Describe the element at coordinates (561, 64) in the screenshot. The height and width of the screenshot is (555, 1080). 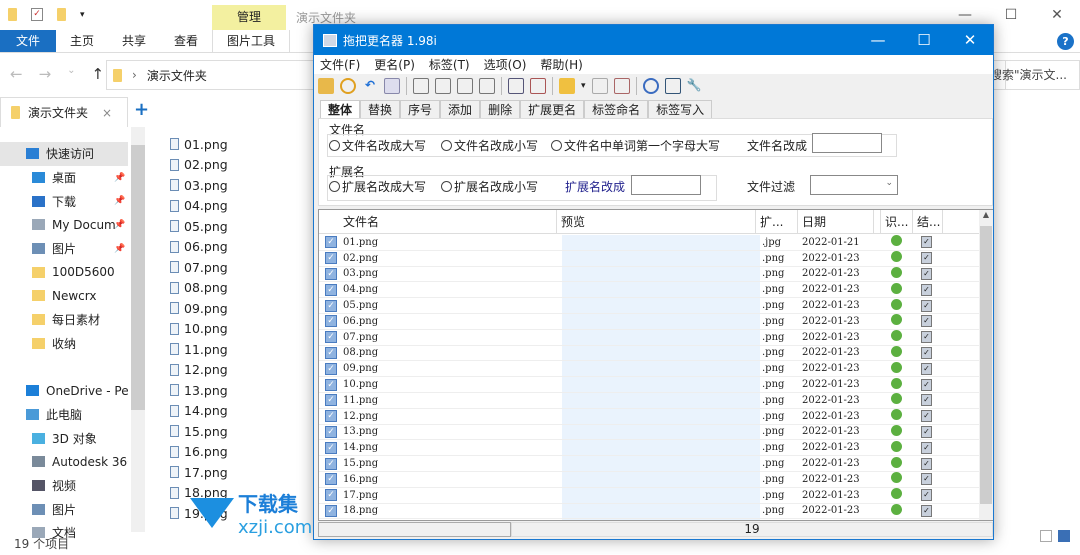
I see `menu-help: 帮助(H)` at that location.